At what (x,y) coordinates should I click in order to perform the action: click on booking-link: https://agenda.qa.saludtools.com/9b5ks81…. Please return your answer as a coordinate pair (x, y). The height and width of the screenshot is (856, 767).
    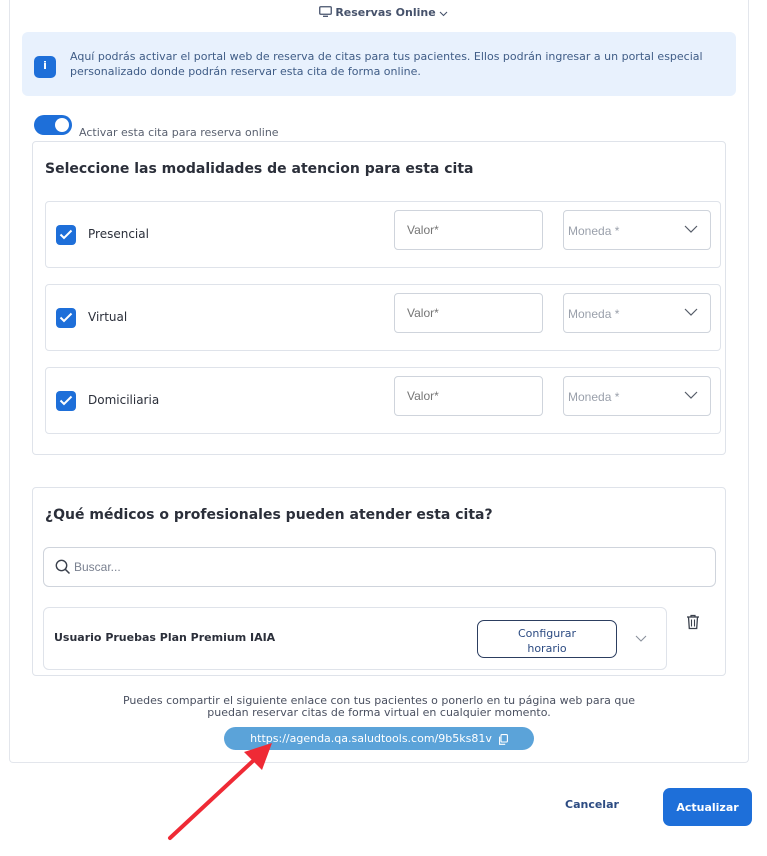
    Looking at the image, I should click on (379, 738).